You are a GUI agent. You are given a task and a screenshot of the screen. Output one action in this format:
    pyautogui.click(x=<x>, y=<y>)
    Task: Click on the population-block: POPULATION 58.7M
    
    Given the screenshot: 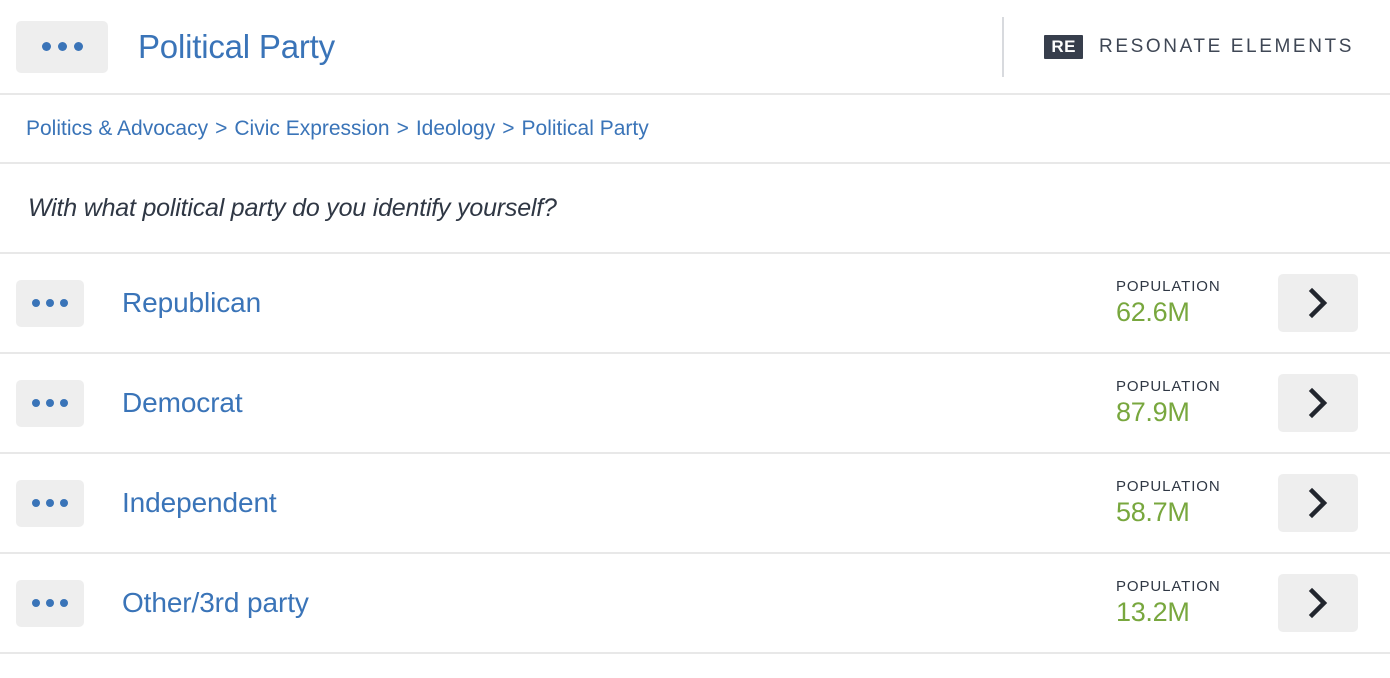 What is the action you would take?
    pyautogui.click(x=1184, y=503)
    